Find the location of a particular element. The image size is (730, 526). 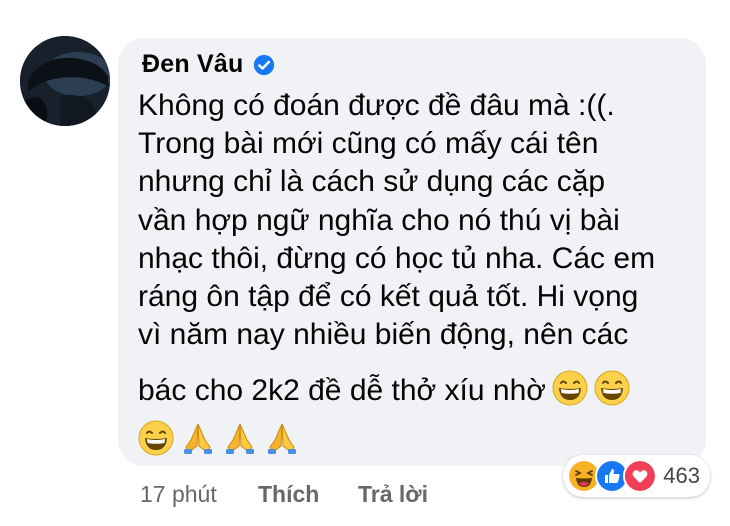

comment-line: vần hợp ngữ nghĩa cho nó thú vị bài is located at coordinates (379, 220).